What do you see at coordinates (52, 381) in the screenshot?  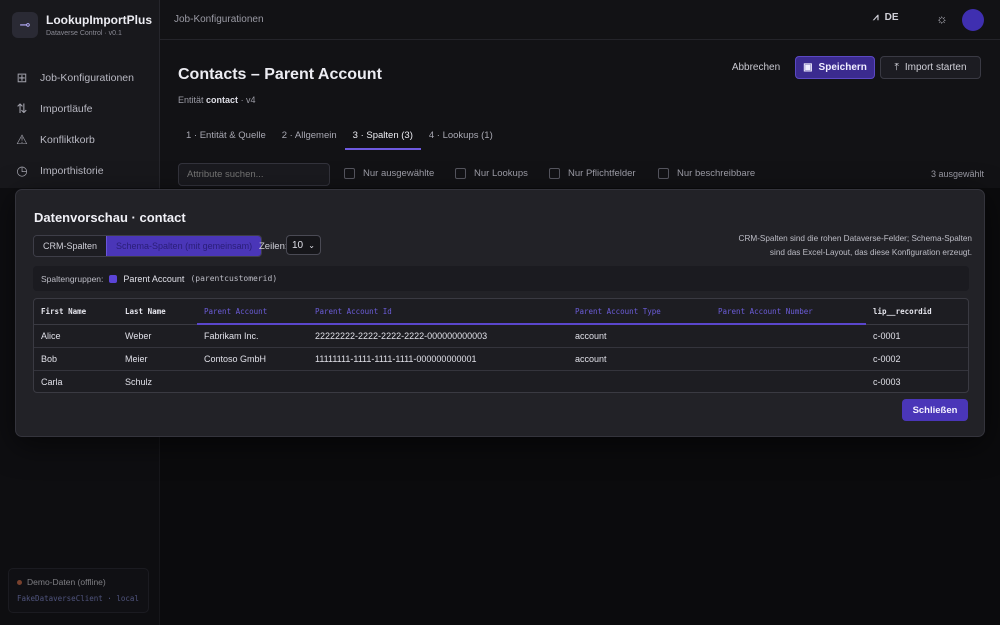 I see `table-cell: Carla` at bounding box center [52, 381].